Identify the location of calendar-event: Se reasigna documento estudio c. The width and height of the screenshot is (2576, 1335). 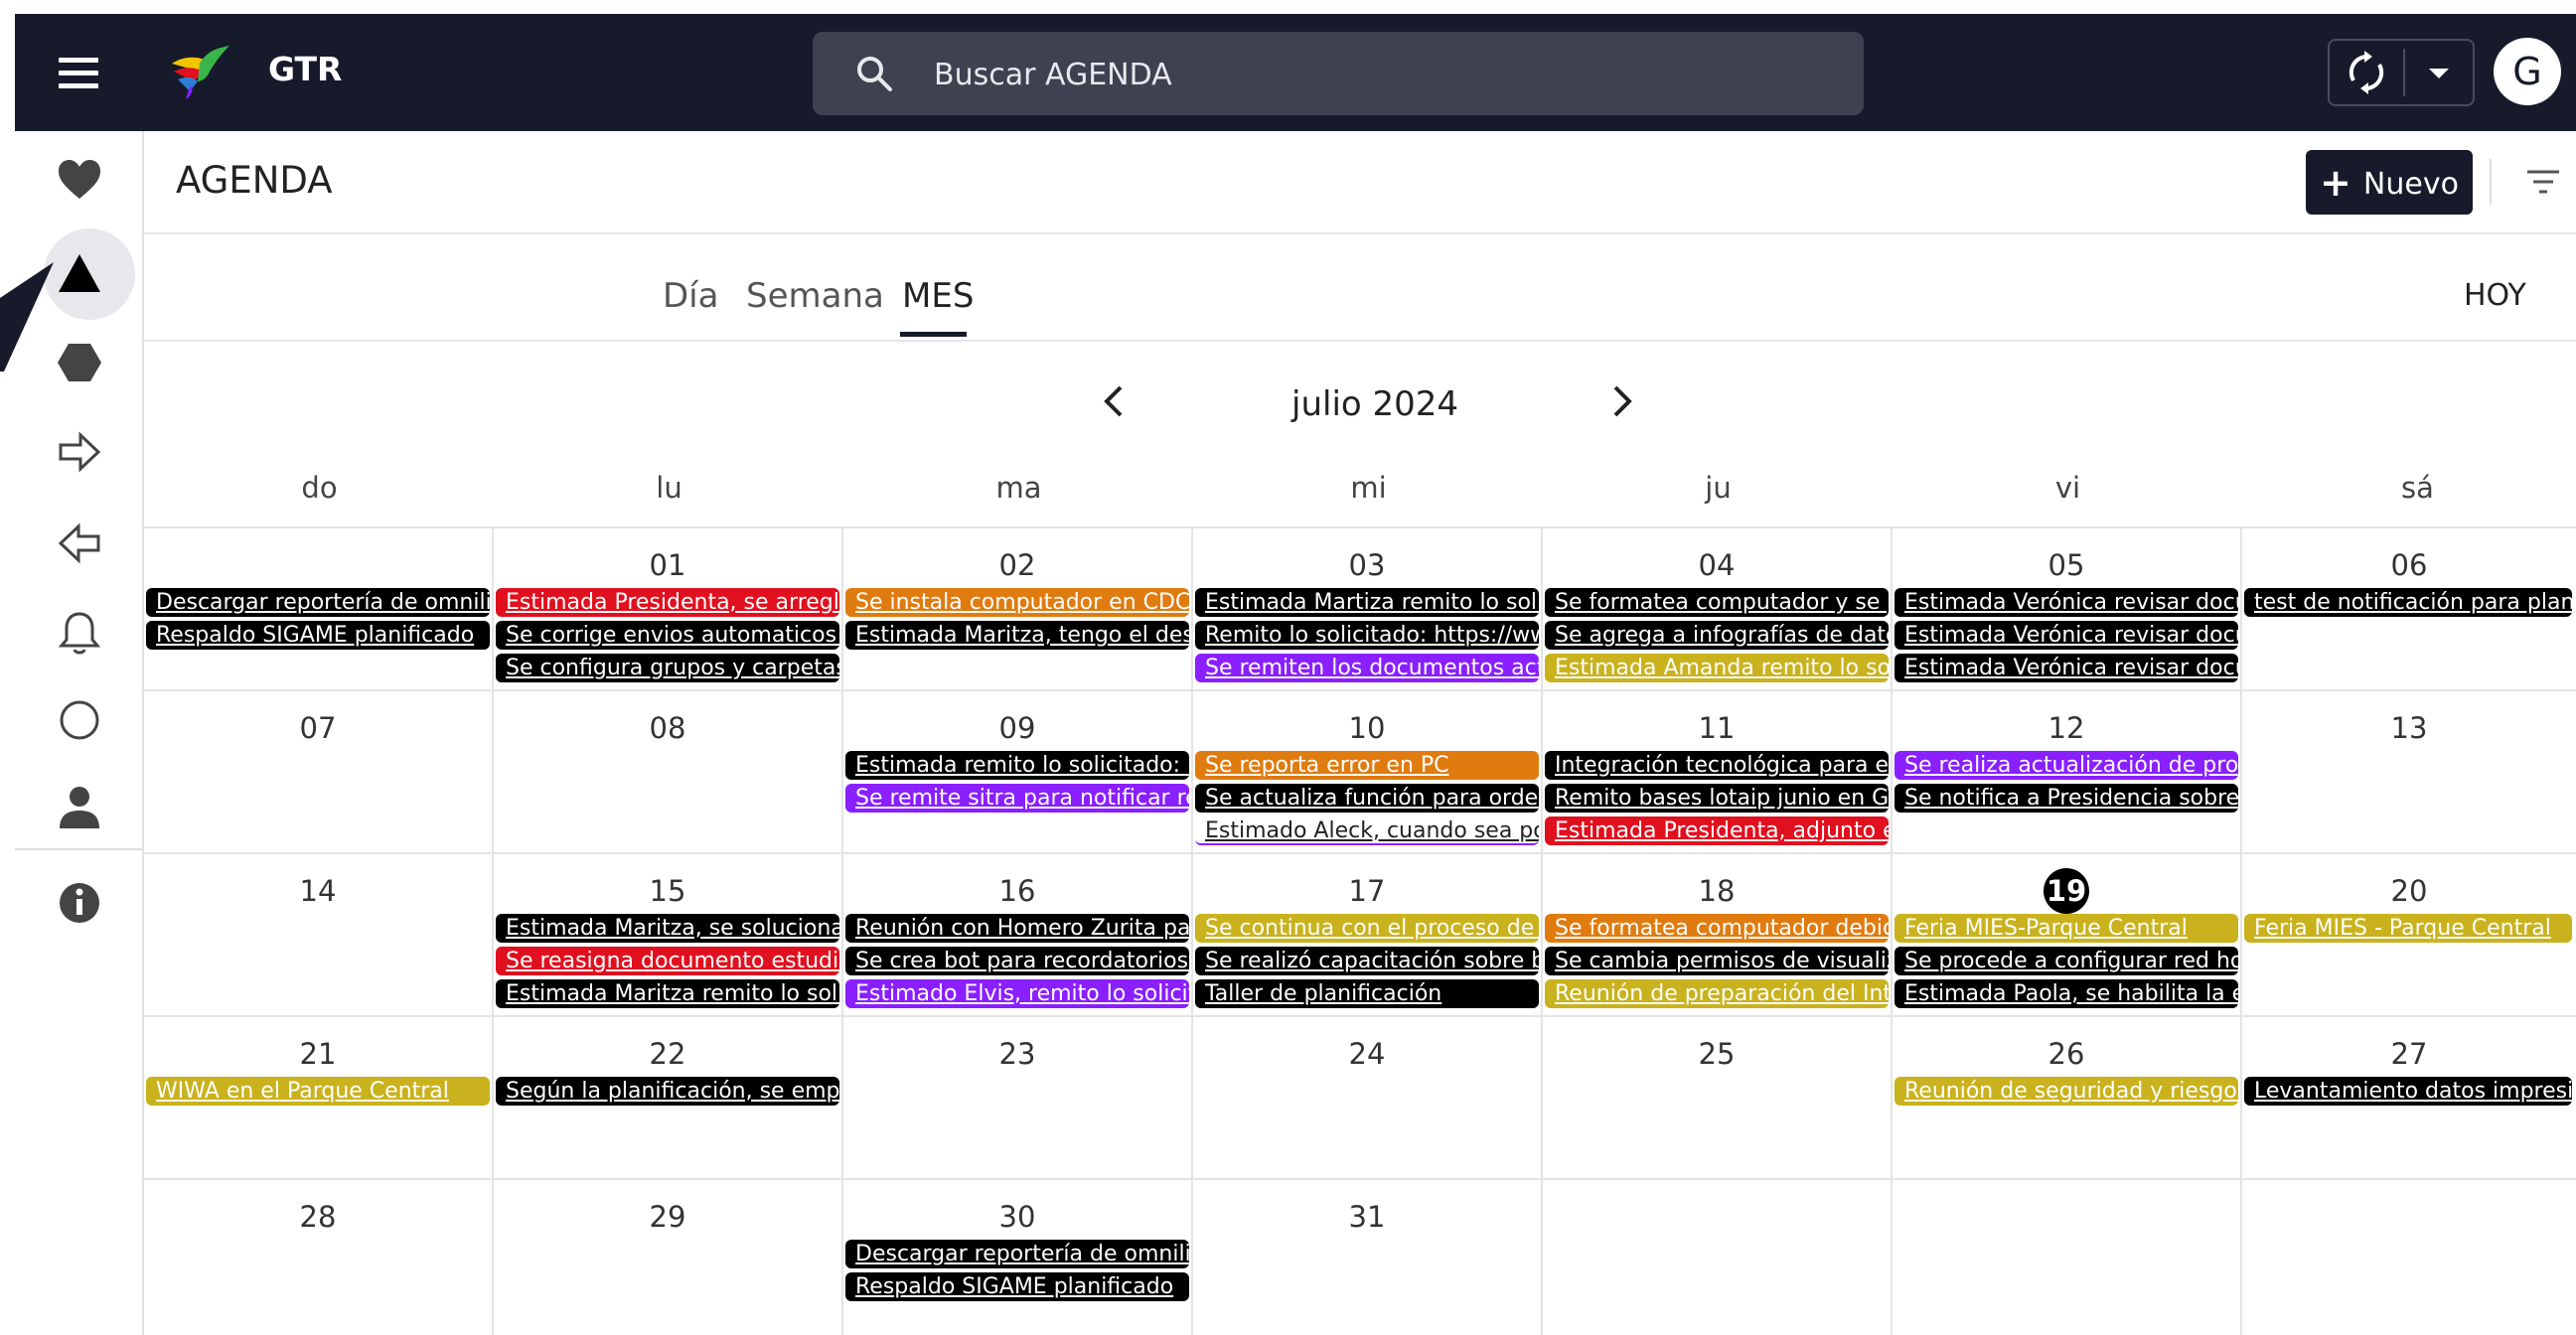
(667, 961).